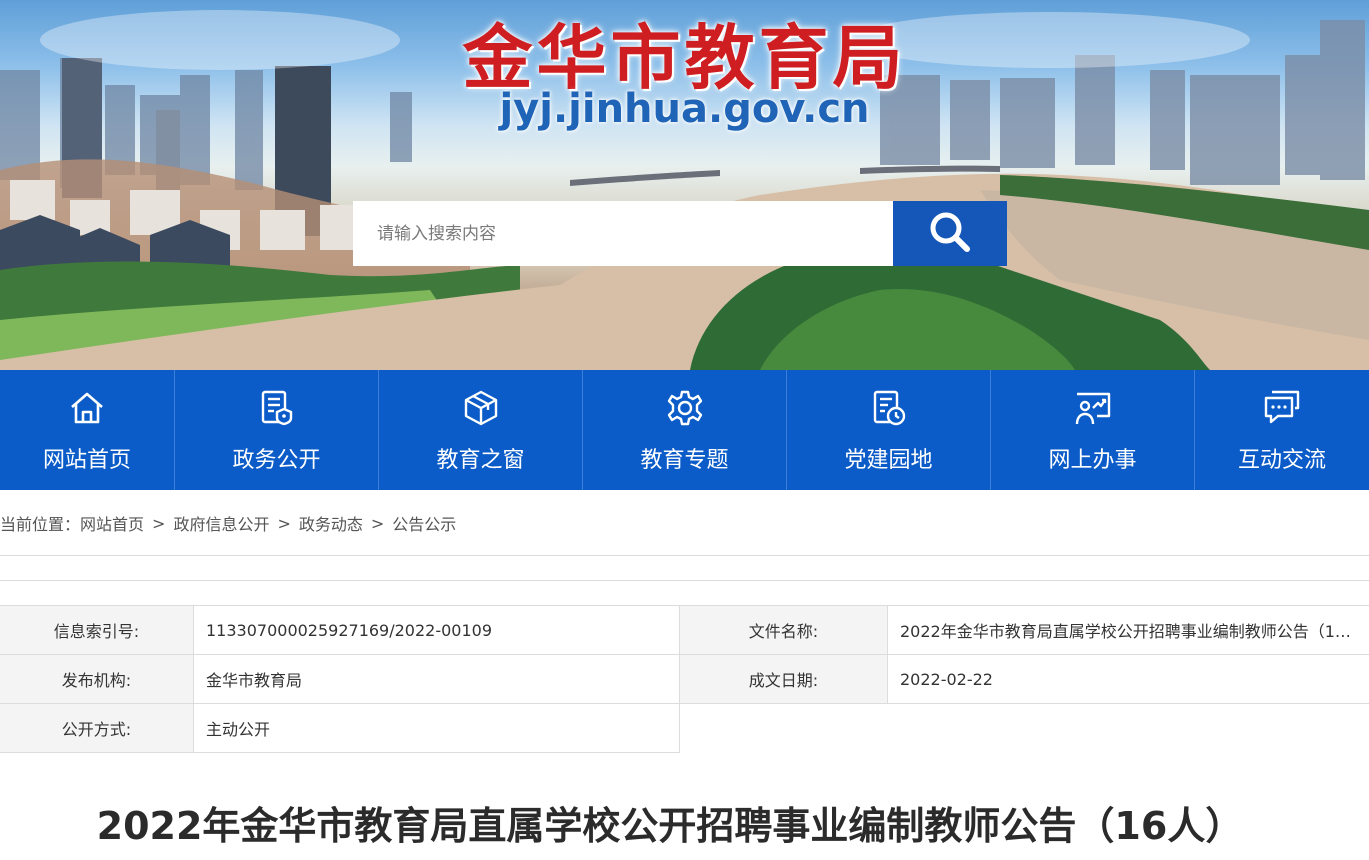 The height and width of the screenshot is (860, 1369). I want to click on nav-item-home: 网站首页, so click(87, 430).